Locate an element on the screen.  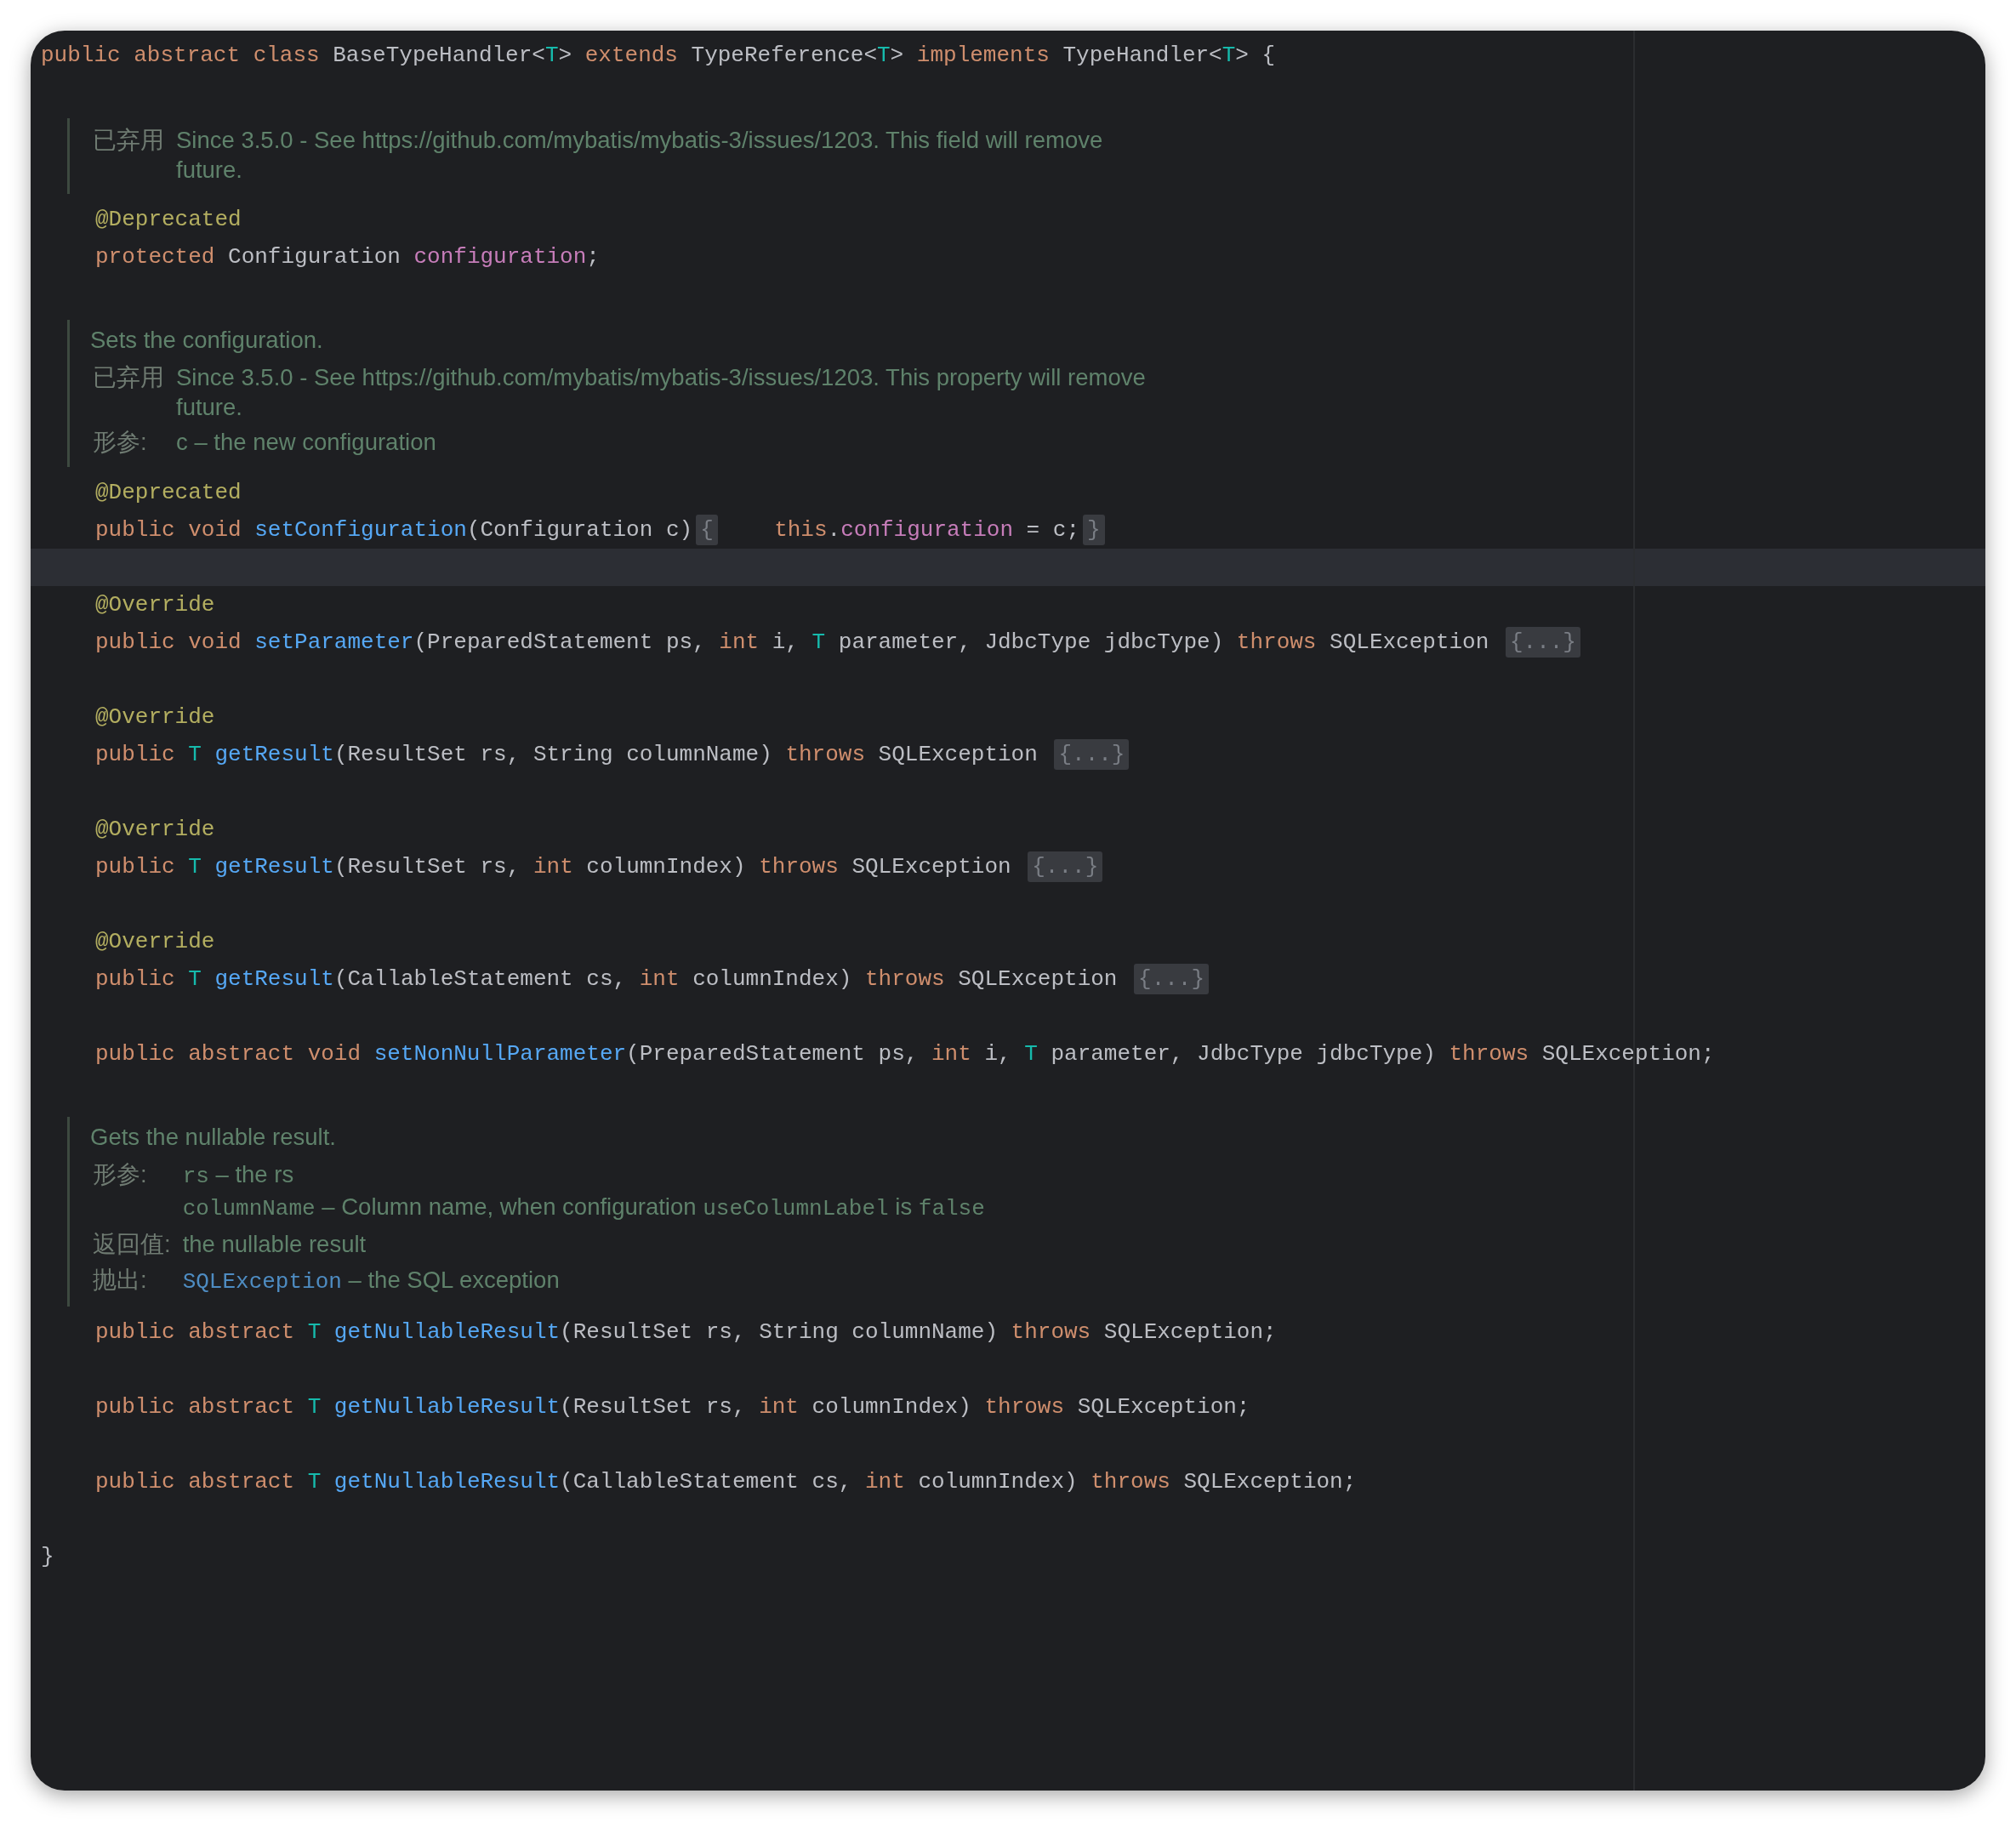
folded-code-marker: } is located at coordinates (1094, 530).